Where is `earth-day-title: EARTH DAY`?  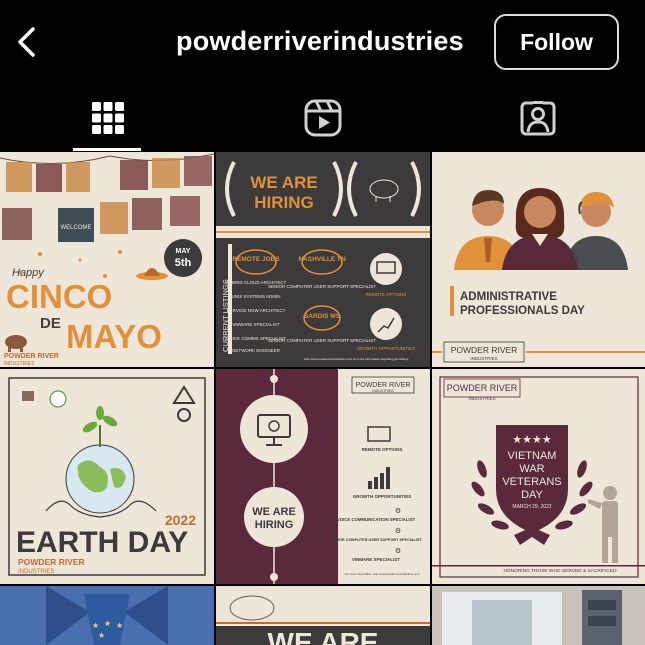
earth-day-title: EARTH DAY is located at coordinates (102, 542).